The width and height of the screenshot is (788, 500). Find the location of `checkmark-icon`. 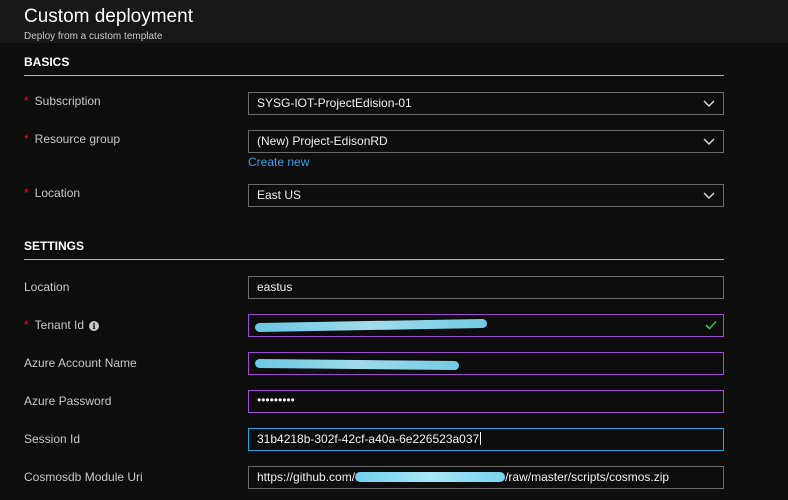

checkmark-icon is located at coordinates (711, 325).